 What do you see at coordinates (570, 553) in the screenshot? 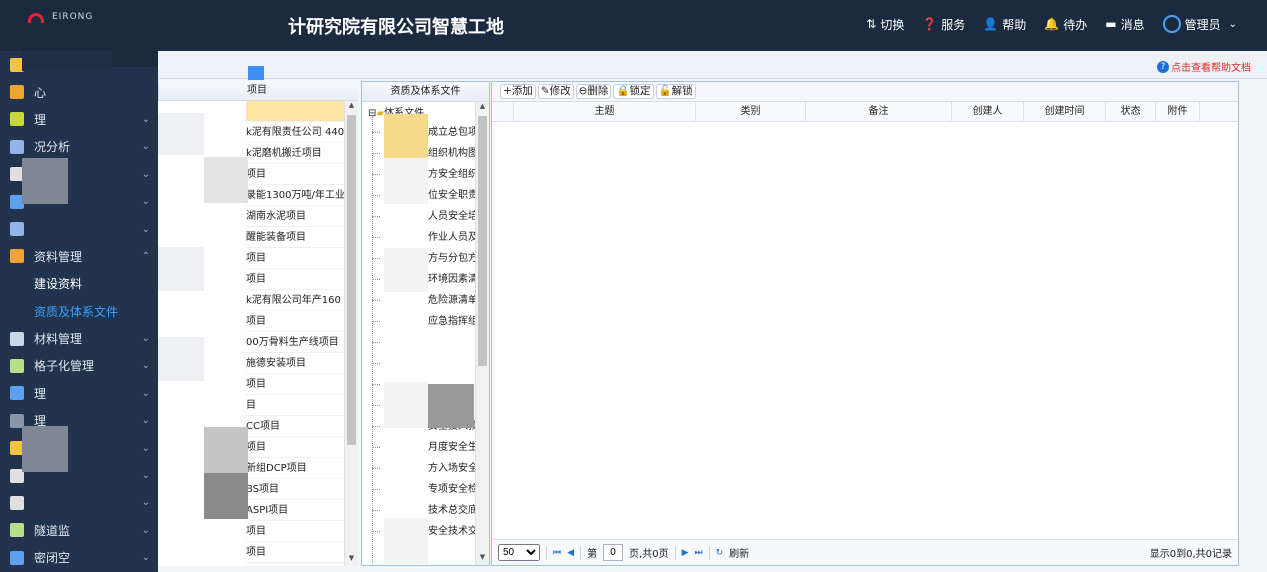
I see `prev-page-icon: ◀` at bounding box center [570, 553].